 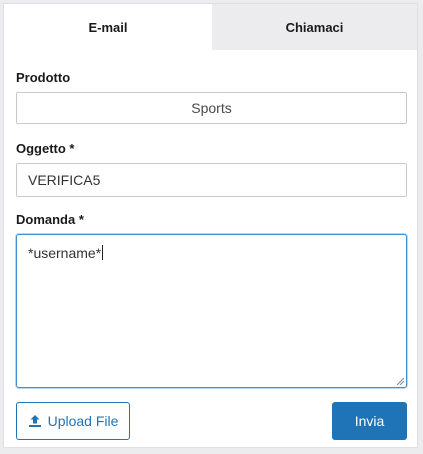 I want to click on upload-file-label: Upload File, so click(x=83, y=421).